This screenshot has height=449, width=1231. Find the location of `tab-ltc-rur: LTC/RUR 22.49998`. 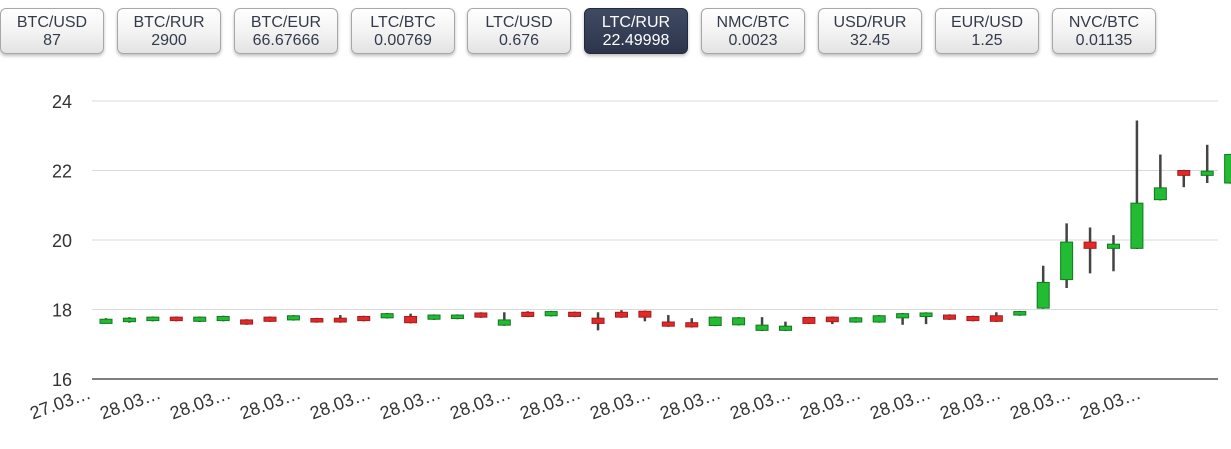

tab-ltc-rur: LTC/RUR 22.49998 is located at coordinates (636, 31).